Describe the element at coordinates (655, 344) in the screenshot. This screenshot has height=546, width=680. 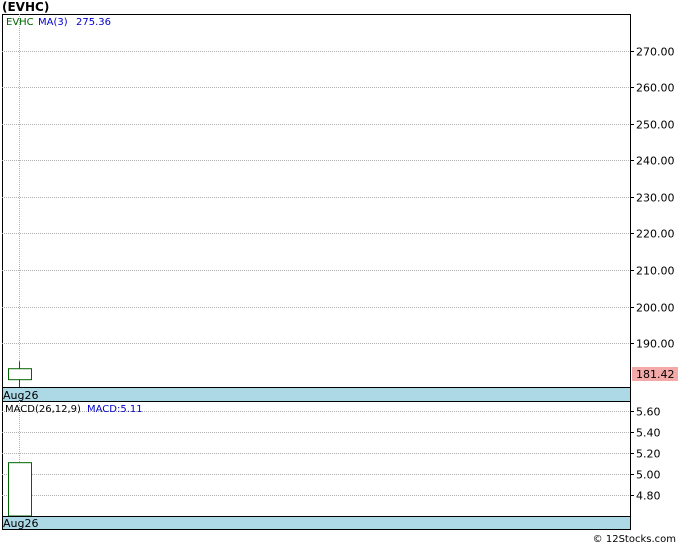
I see `price-tick-label: 190.00` at that location.